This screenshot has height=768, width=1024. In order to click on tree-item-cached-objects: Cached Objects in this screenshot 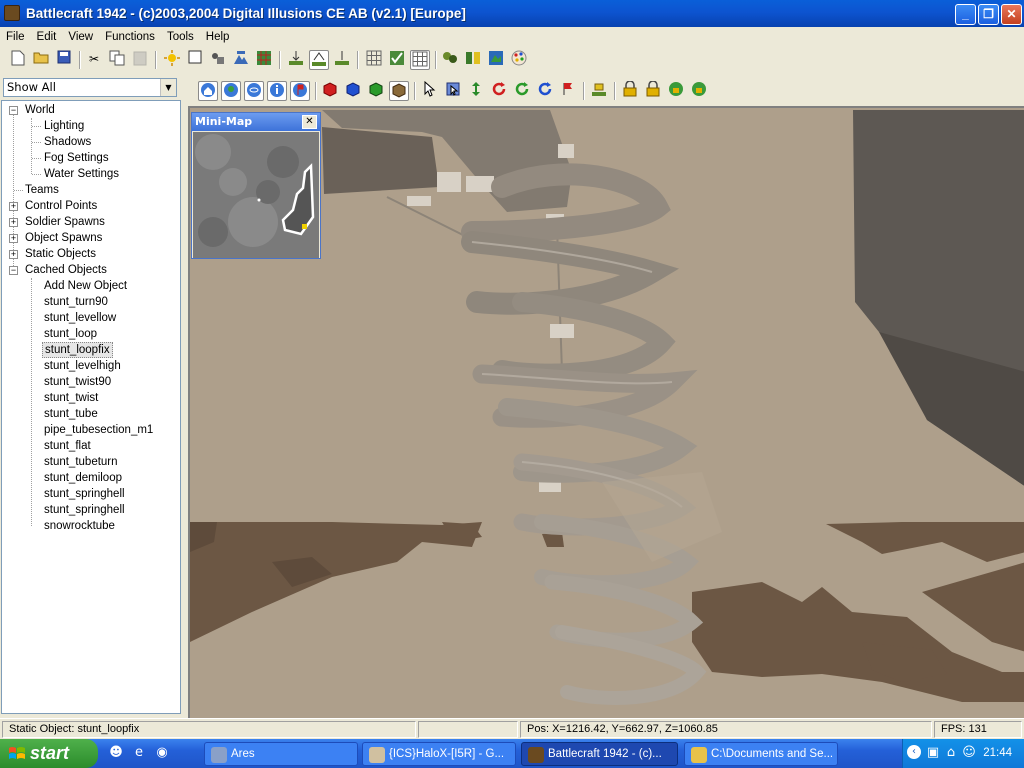, I will do `click(66, 270)`.